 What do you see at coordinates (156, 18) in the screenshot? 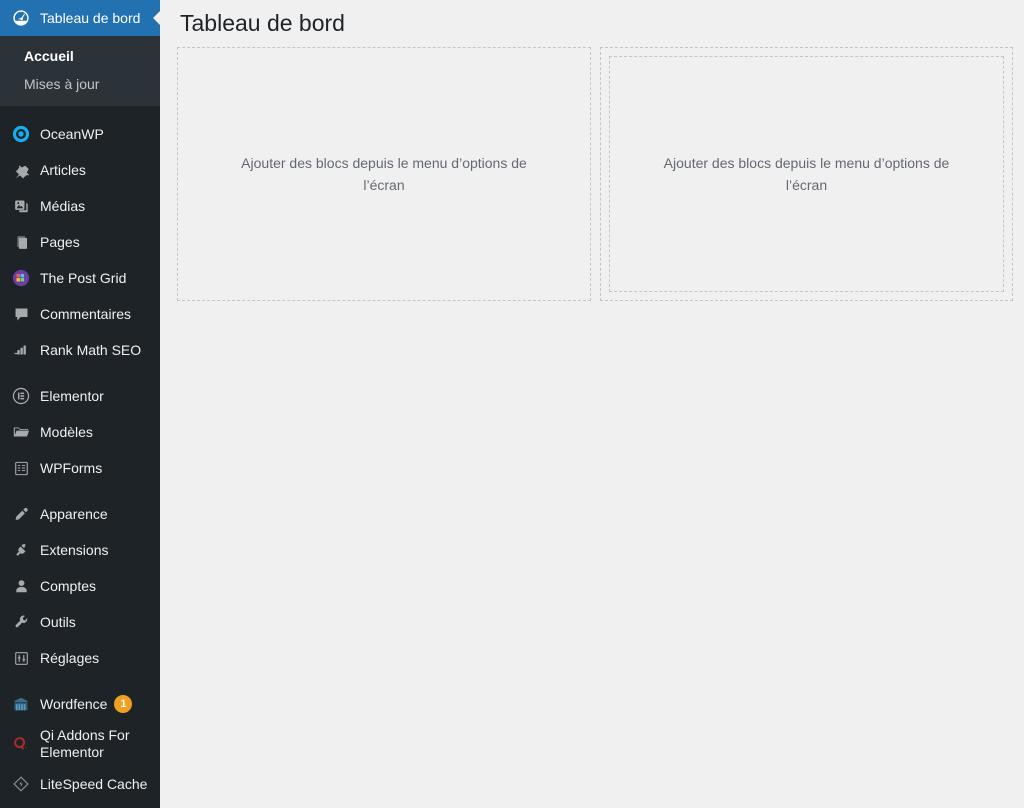
I see `active-arrow-indicator` at bounding box center [156, 18].